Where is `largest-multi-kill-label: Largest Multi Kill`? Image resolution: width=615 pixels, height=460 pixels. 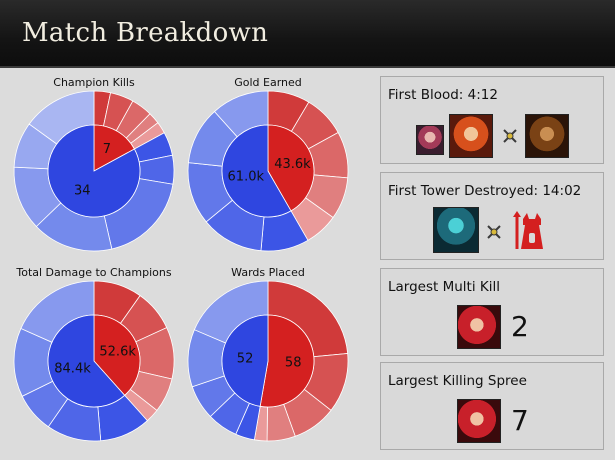 largest-multi-kill-label: Largest Multi Kill is located at coordinates (444, 287).